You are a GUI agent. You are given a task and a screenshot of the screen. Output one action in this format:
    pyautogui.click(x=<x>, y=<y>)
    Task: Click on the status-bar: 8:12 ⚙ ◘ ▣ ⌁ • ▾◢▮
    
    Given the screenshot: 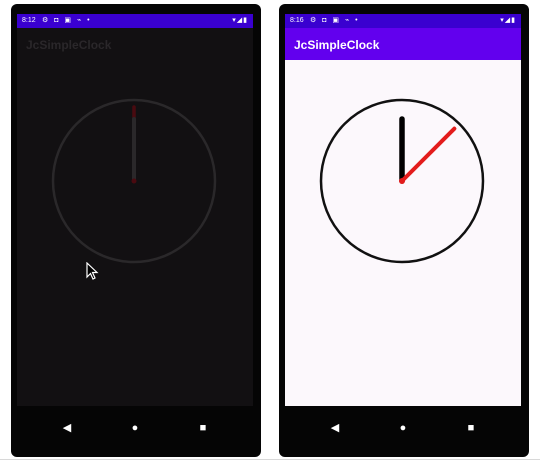 What is the action you would take?
    pyautogui.click(x=135, y=21)
    